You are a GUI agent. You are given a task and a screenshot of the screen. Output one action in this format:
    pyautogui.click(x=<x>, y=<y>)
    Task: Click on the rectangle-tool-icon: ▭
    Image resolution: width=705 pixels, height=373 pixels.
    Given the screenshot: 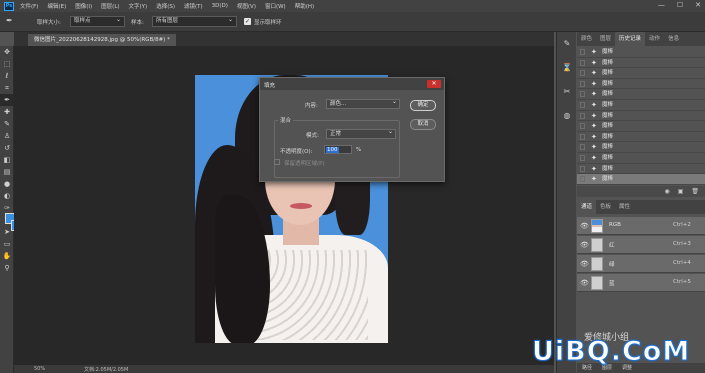 What is the action you would take?
    pyautogui.click(x=7, y=244)
    